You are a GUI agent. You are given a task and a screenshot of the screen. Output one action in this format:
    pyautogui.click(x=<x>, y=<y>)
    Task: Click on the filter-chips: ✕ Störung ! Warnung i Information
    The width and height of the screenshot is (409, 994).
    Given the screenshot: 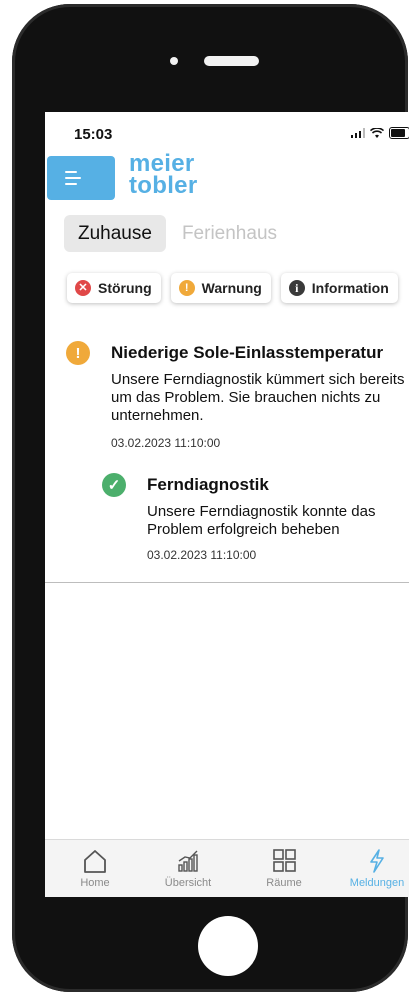 What is the action you would take?
    pyautogui.click(x=232, y=288)
    